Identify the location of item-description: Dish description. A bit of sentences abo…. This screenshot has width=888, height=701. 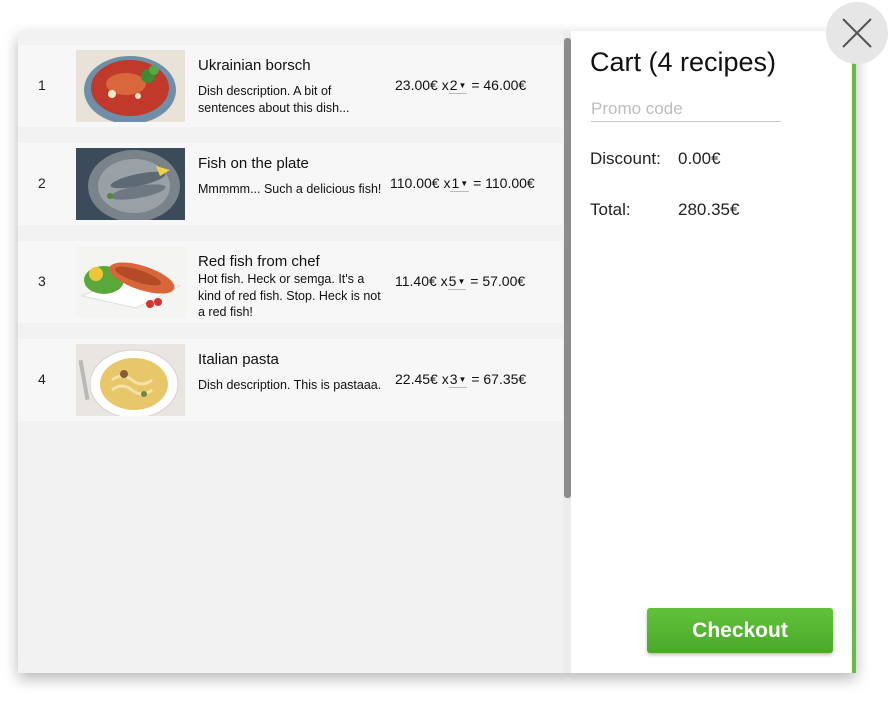
(274, 99).